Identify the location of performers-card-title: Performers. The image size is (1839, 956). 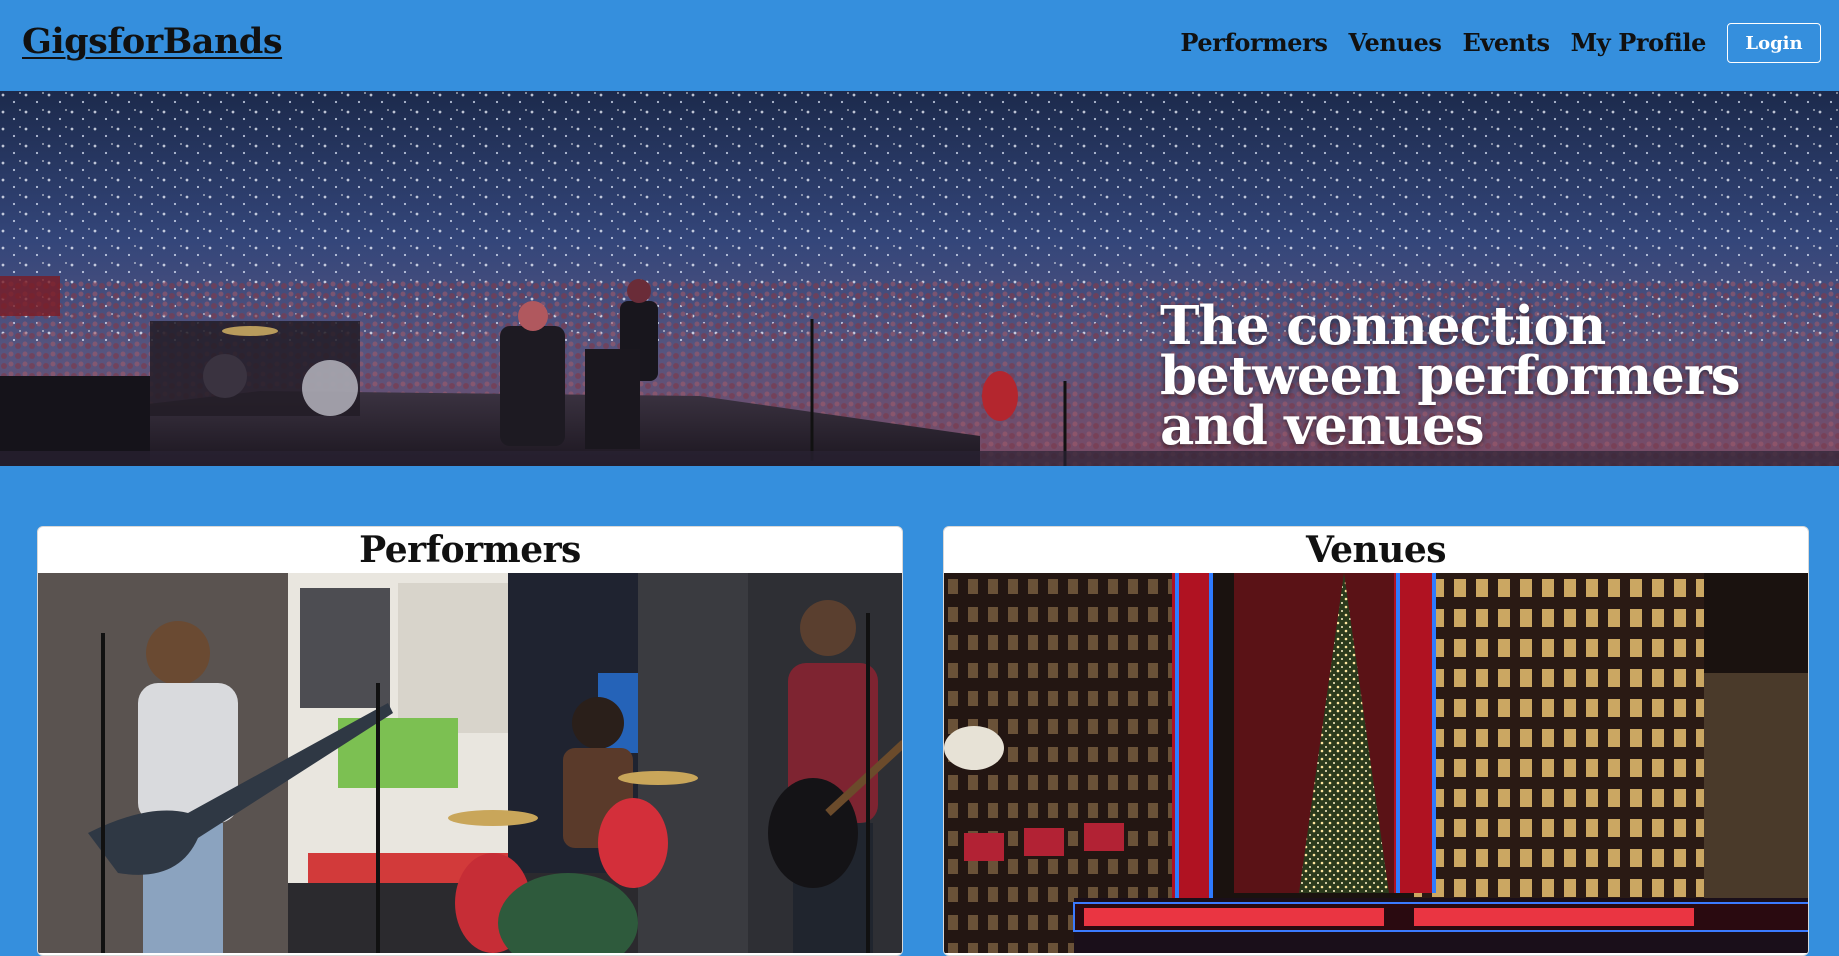
(470, 550).